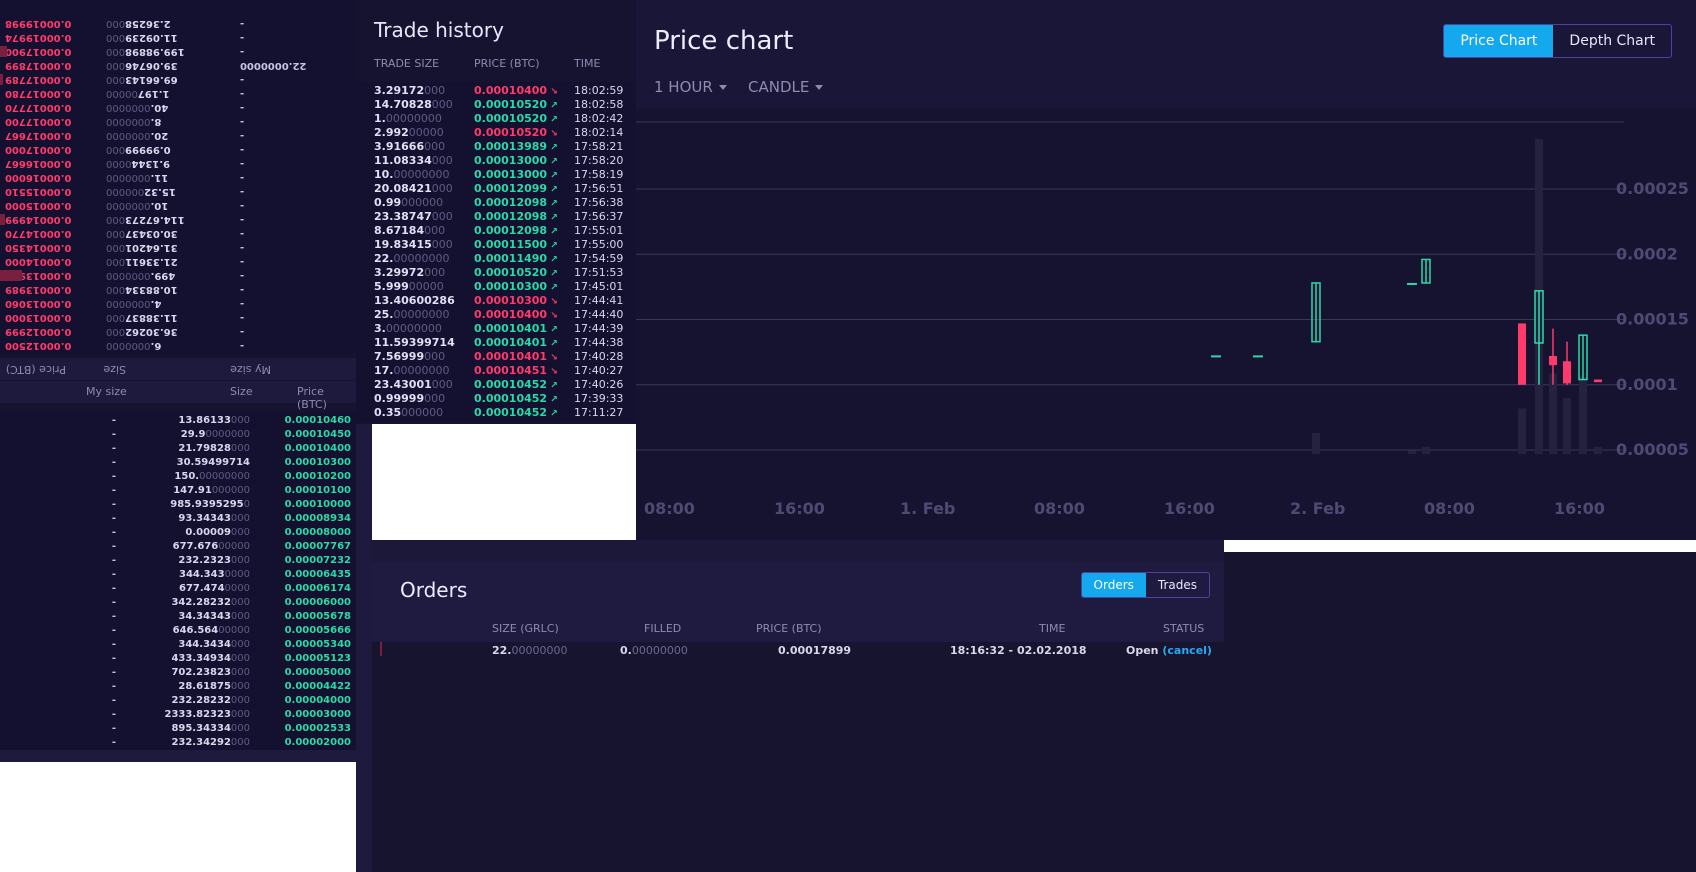 Image resolution: width=1696 pixels, height=872 pixels. I want to click on trade-row: 0.35000000 0.00010452 ↗ 17:11:27, so click(496, 413).